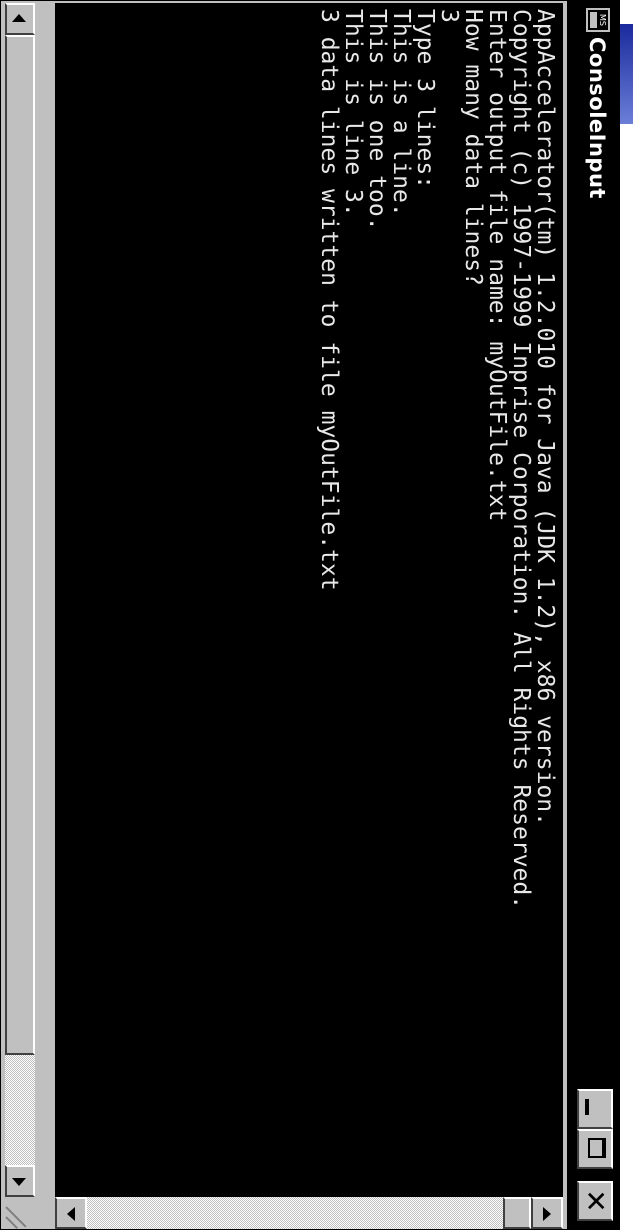 Image resolution: width=633 pixels, height=1230 pixels. I want to click on maximize-button, so click(595, 1149).